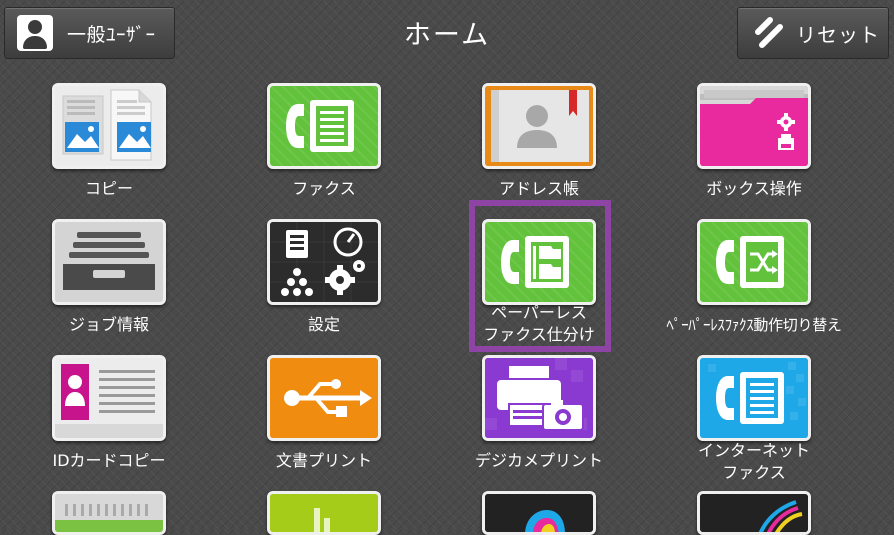 This screenshot has width=894, height=535. What do you see at coordinates (324, 188) in the screenshot?
I see `tile-label: ファクス` at bounding box center [324, 188].